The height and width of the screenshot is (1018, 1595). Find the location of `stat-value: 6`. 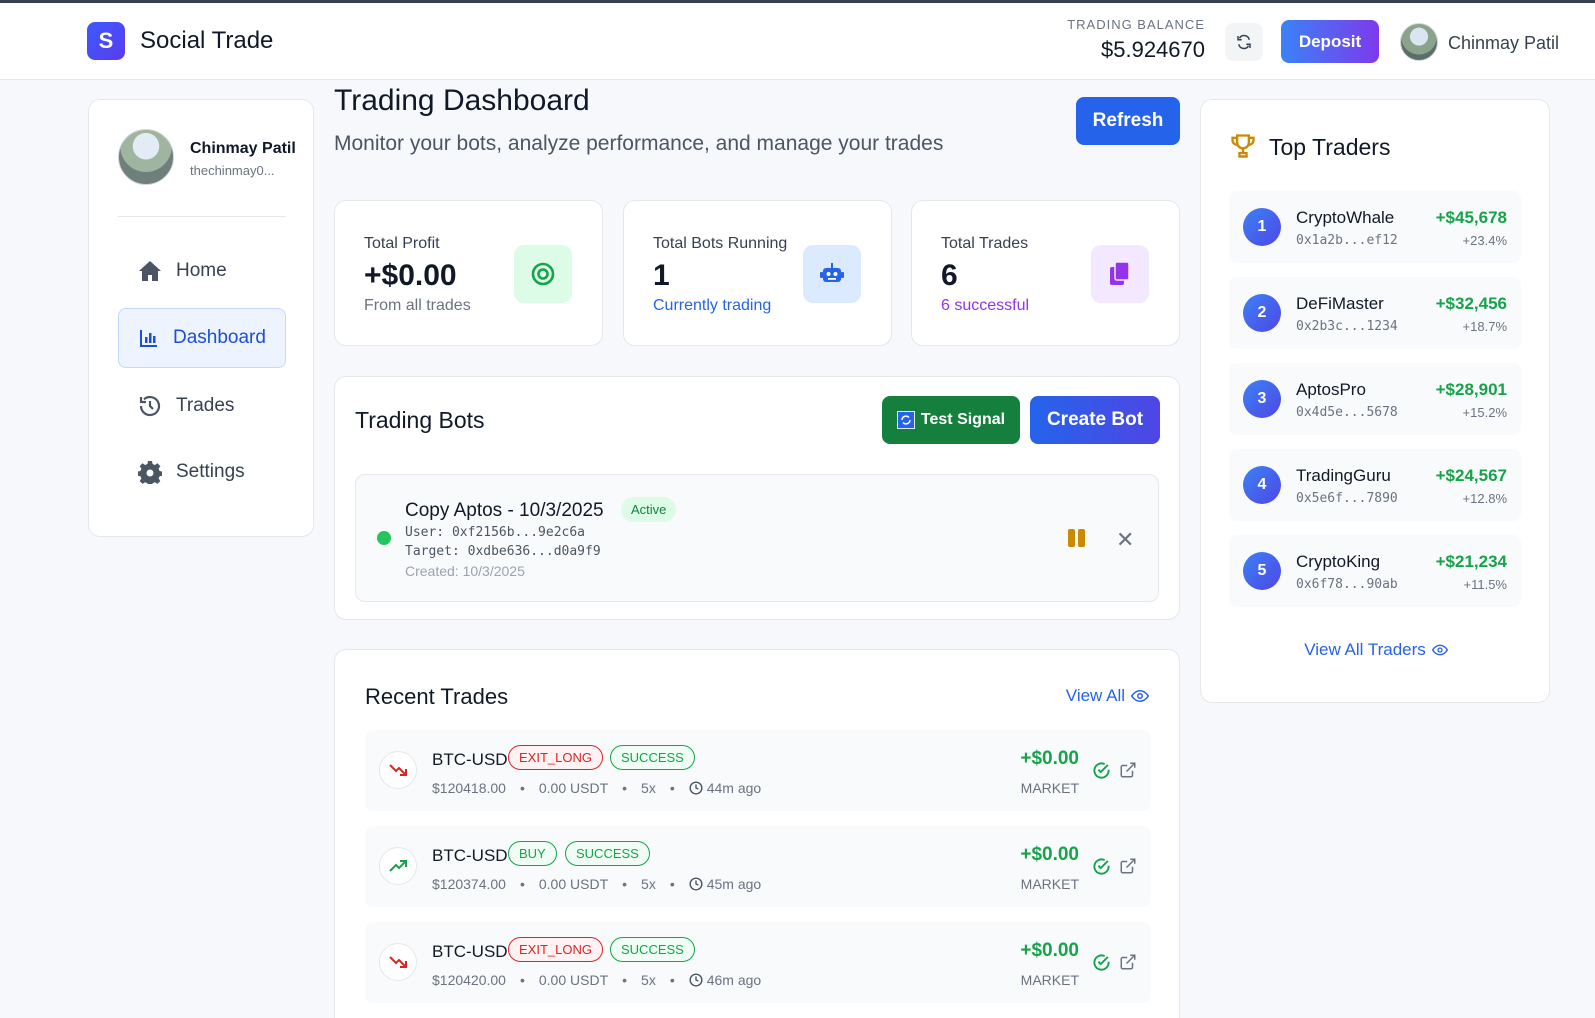

stat-value: 6 is located at coordinates (949, 275).